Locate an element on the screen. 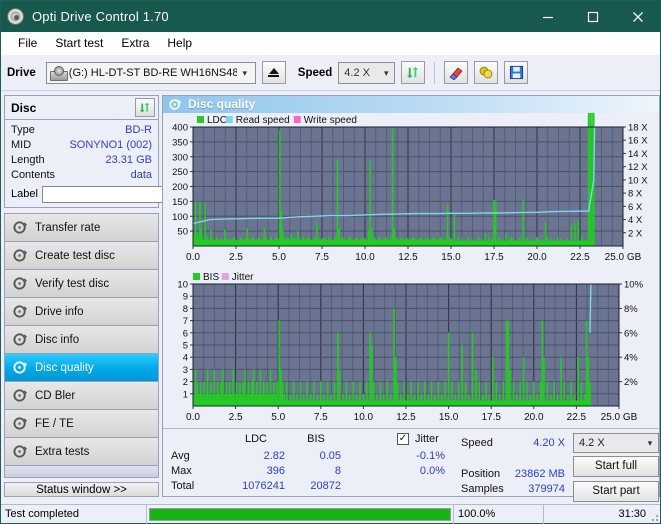  disc-type-value: BD-R is located at coordinates (138, 130).